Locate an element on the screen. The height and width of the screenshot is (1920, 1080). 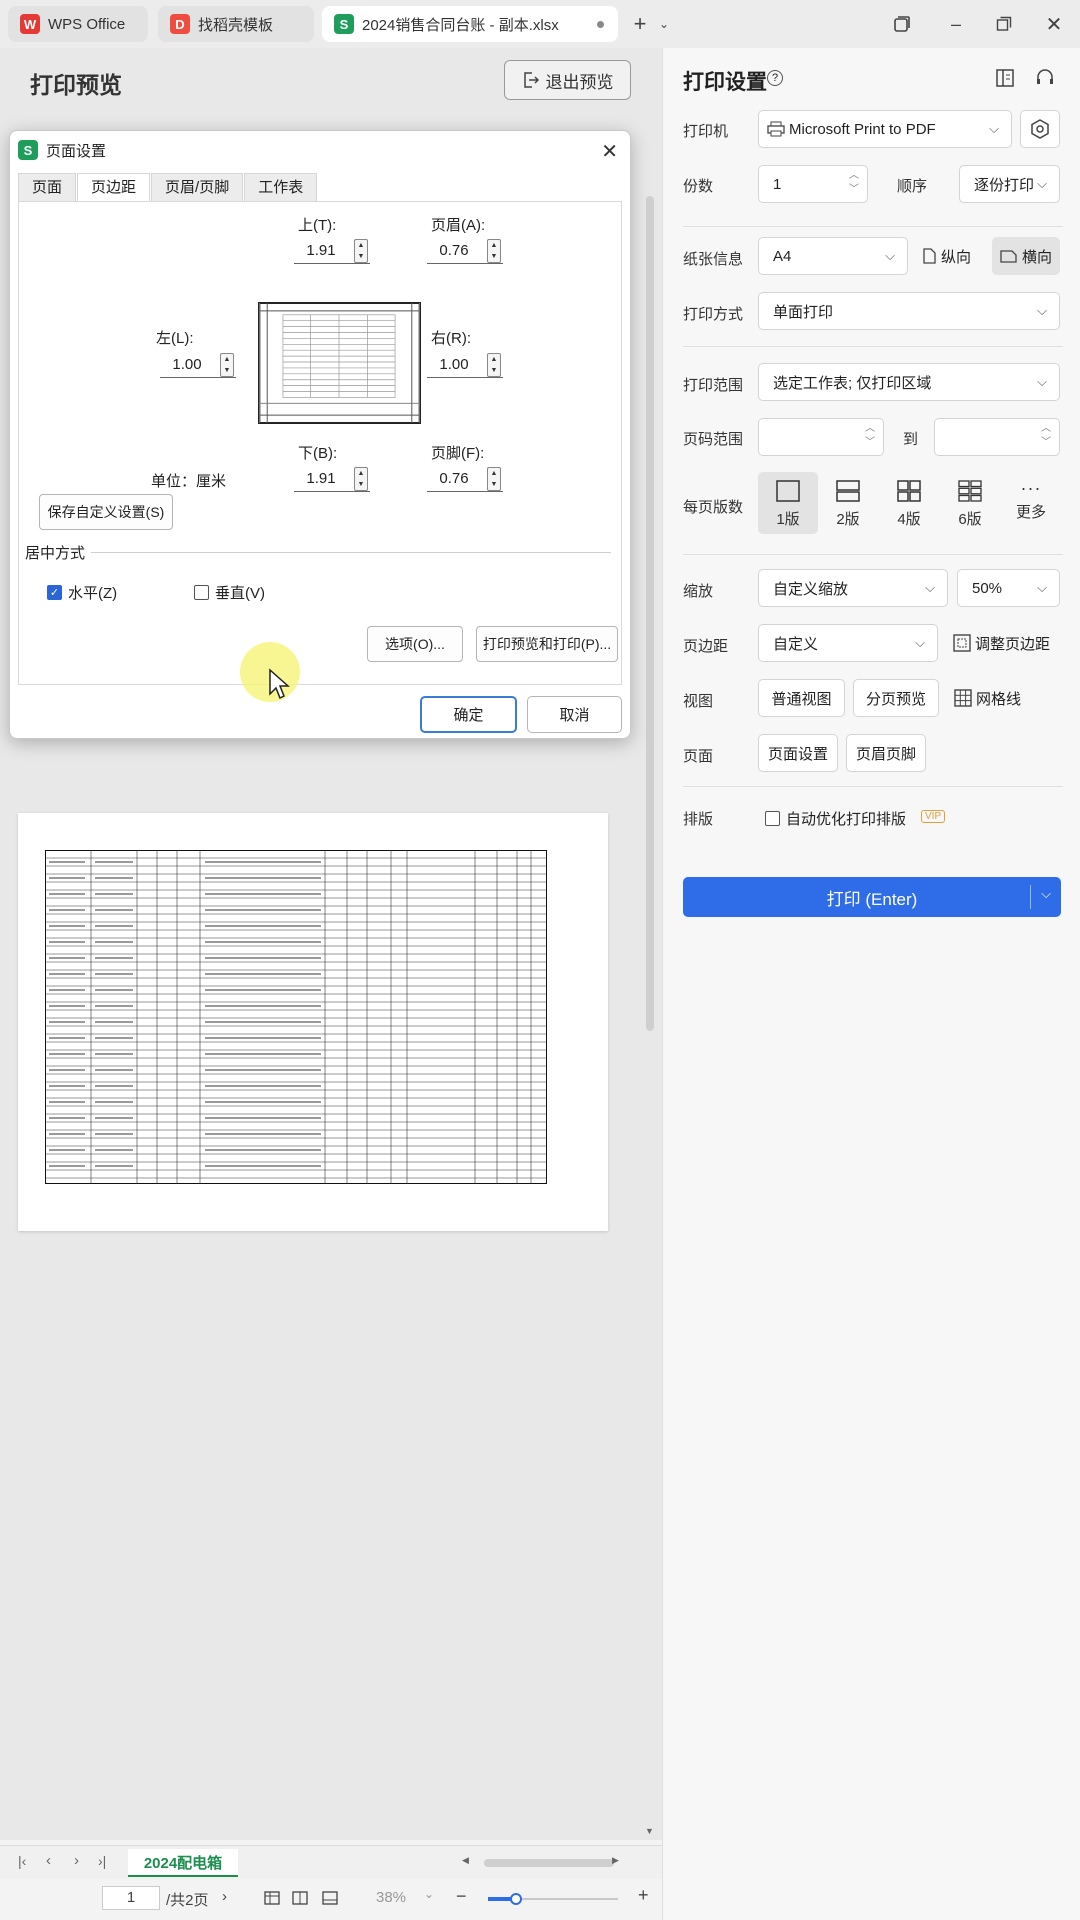
horizontal-scrollbar-thumb is located at coordinates (549, 1863).